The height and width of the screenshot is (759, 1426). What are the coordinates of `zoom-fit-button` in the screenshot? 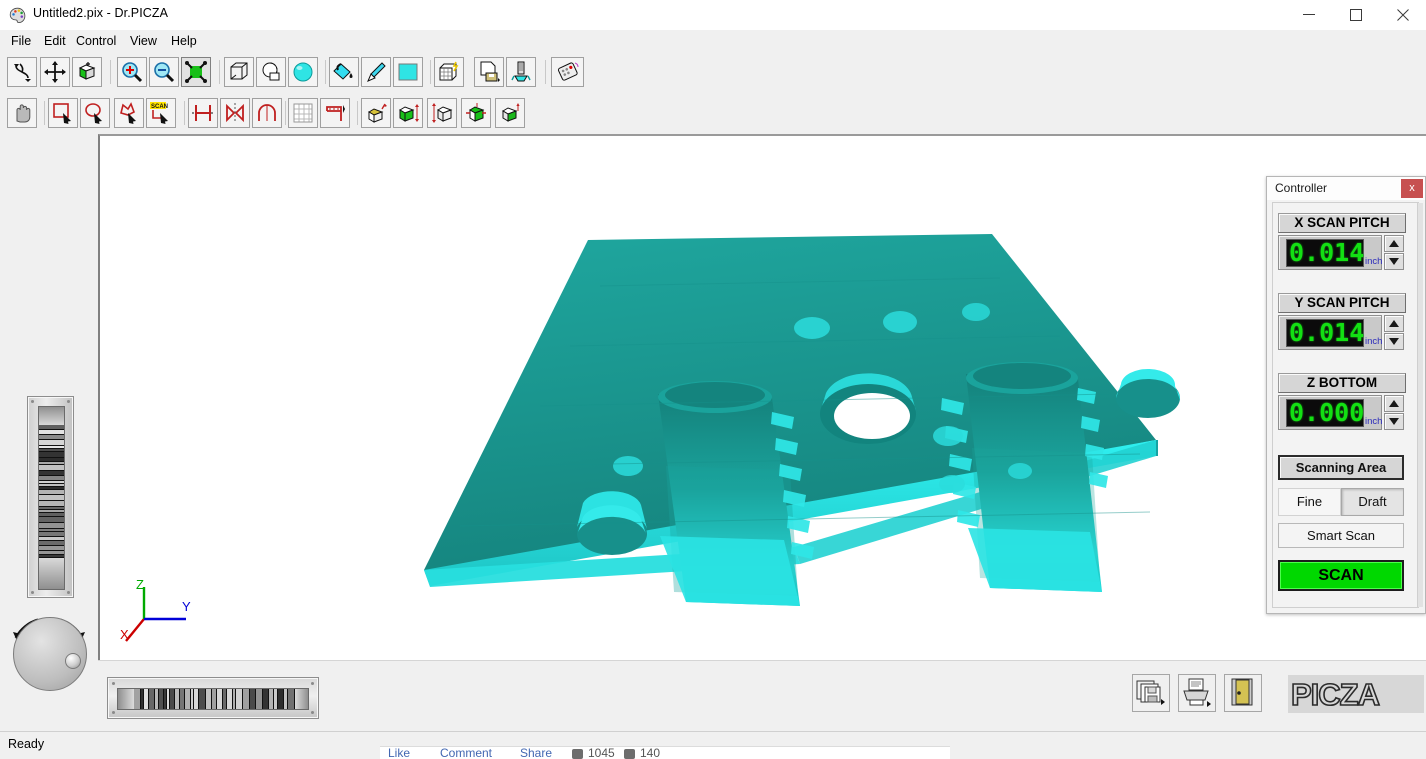 It's located at (196, 72).